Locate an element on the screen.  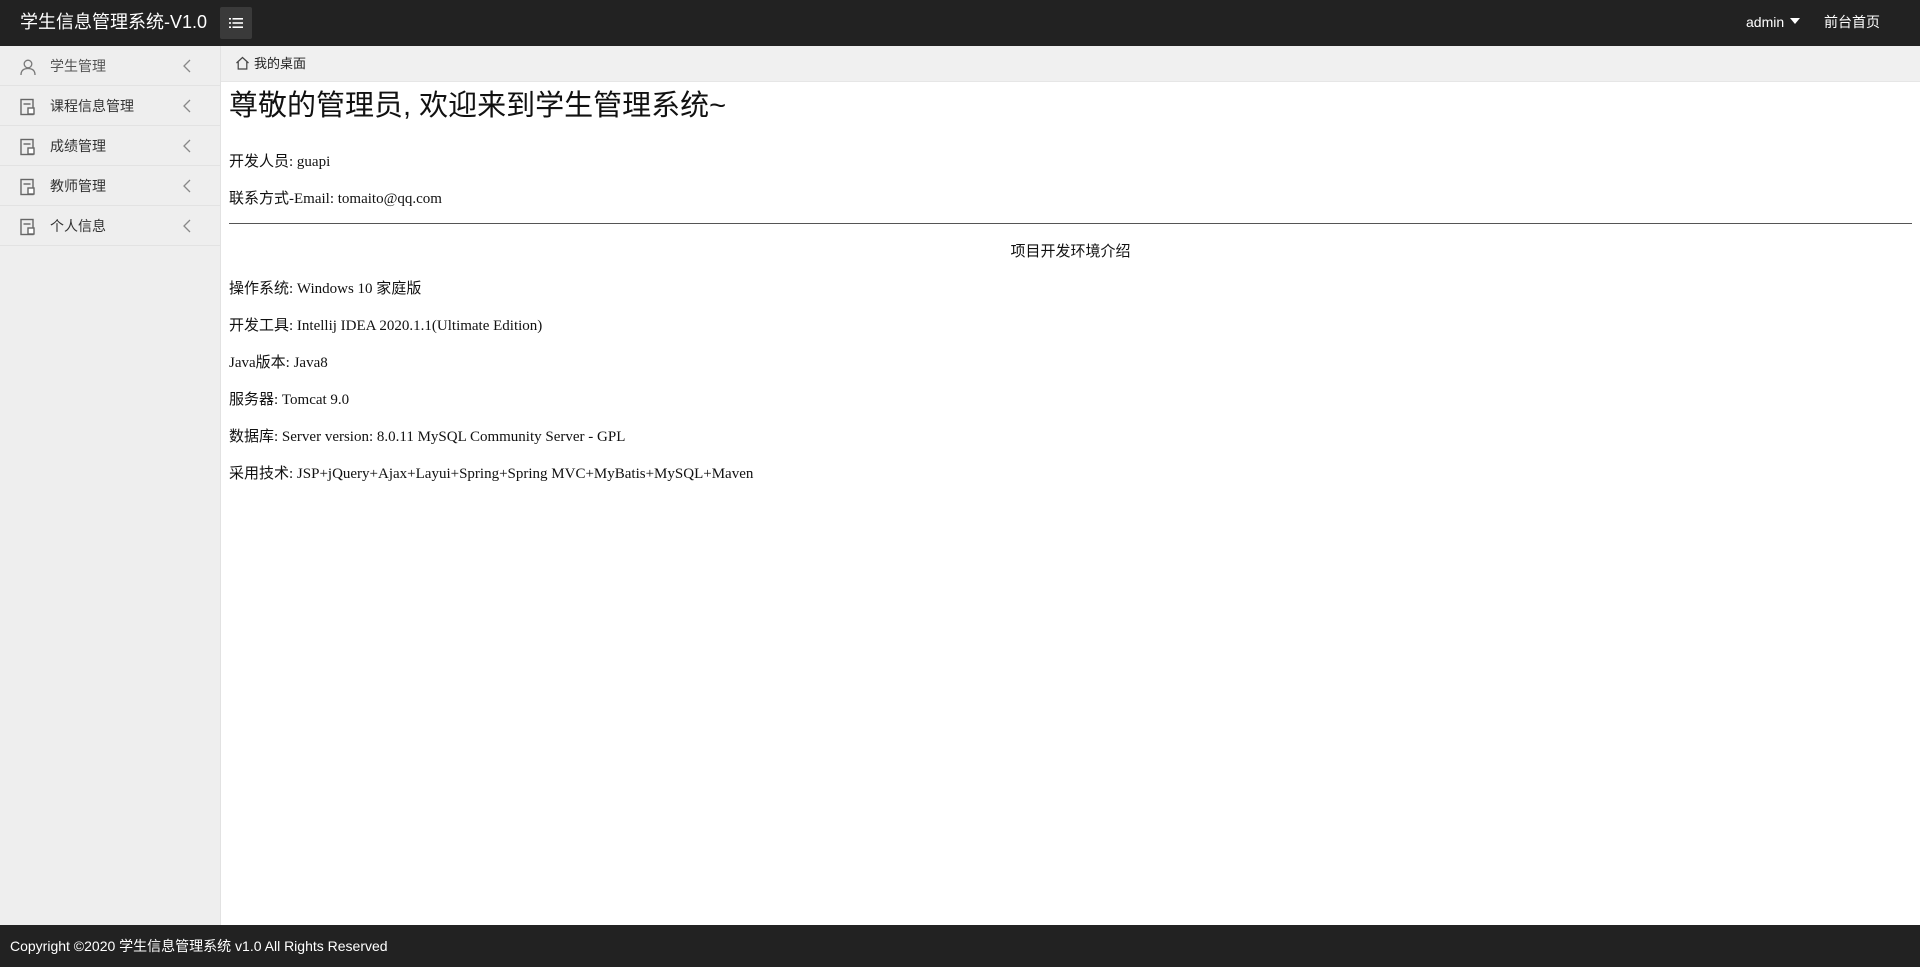
frontend-home-link: 前台首页 is located at coordinates (1852, 23).